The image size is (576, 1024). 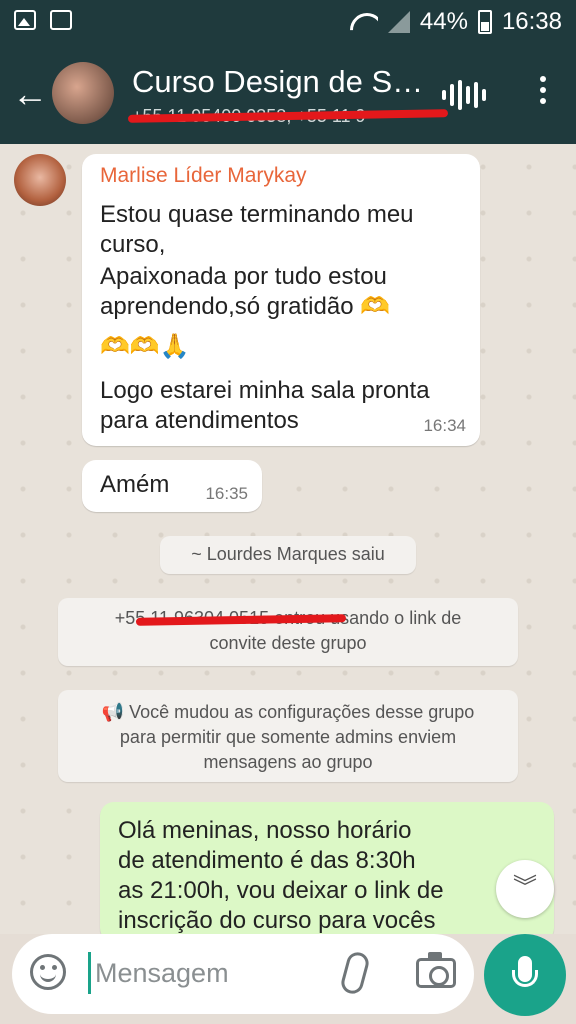 I want to click on scroll-down-icon: ︾, so click(x=525, y=889).